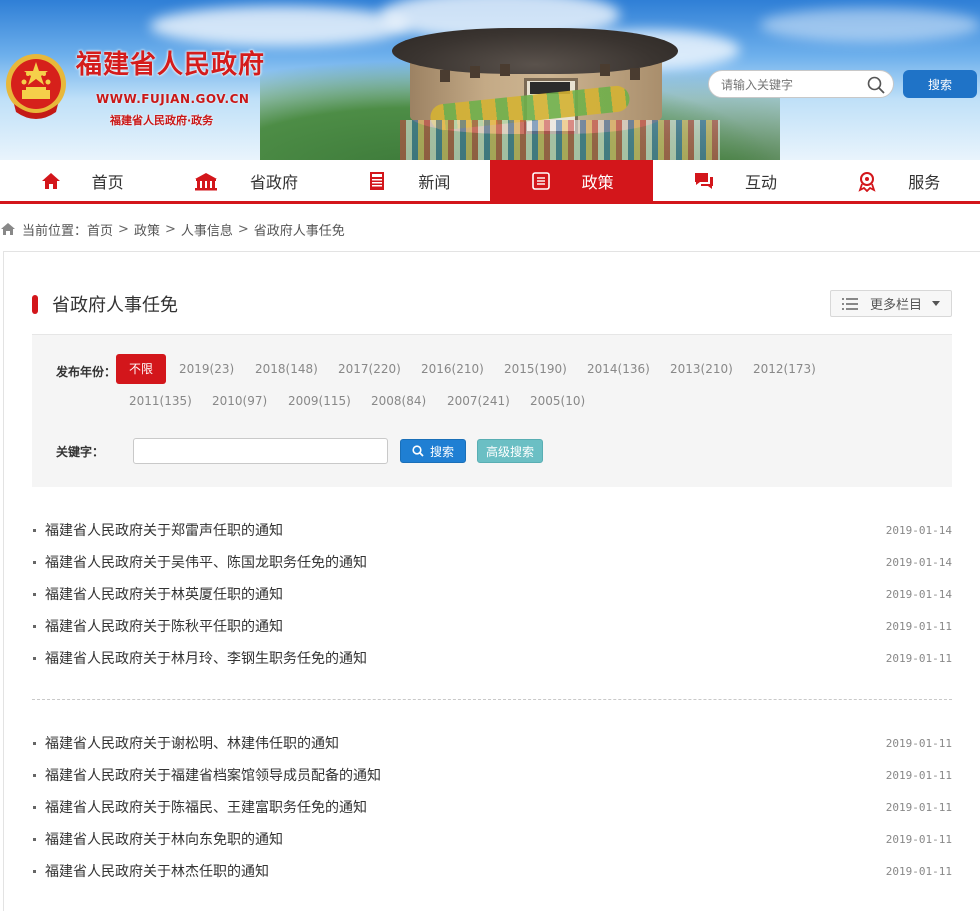 Image resolution: width=980 pixels, height=911 pixels. I want to click on year-chip: 2016(210), so click(452, 369).